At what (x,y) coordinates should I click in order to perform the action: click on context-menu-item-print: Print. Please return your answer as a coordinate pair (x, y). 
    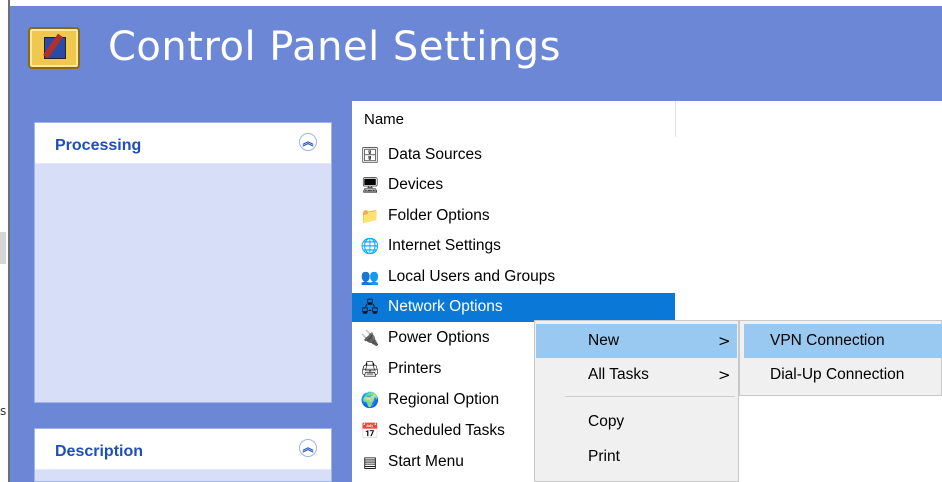
    Looking at the image, I should click on (636, 457).